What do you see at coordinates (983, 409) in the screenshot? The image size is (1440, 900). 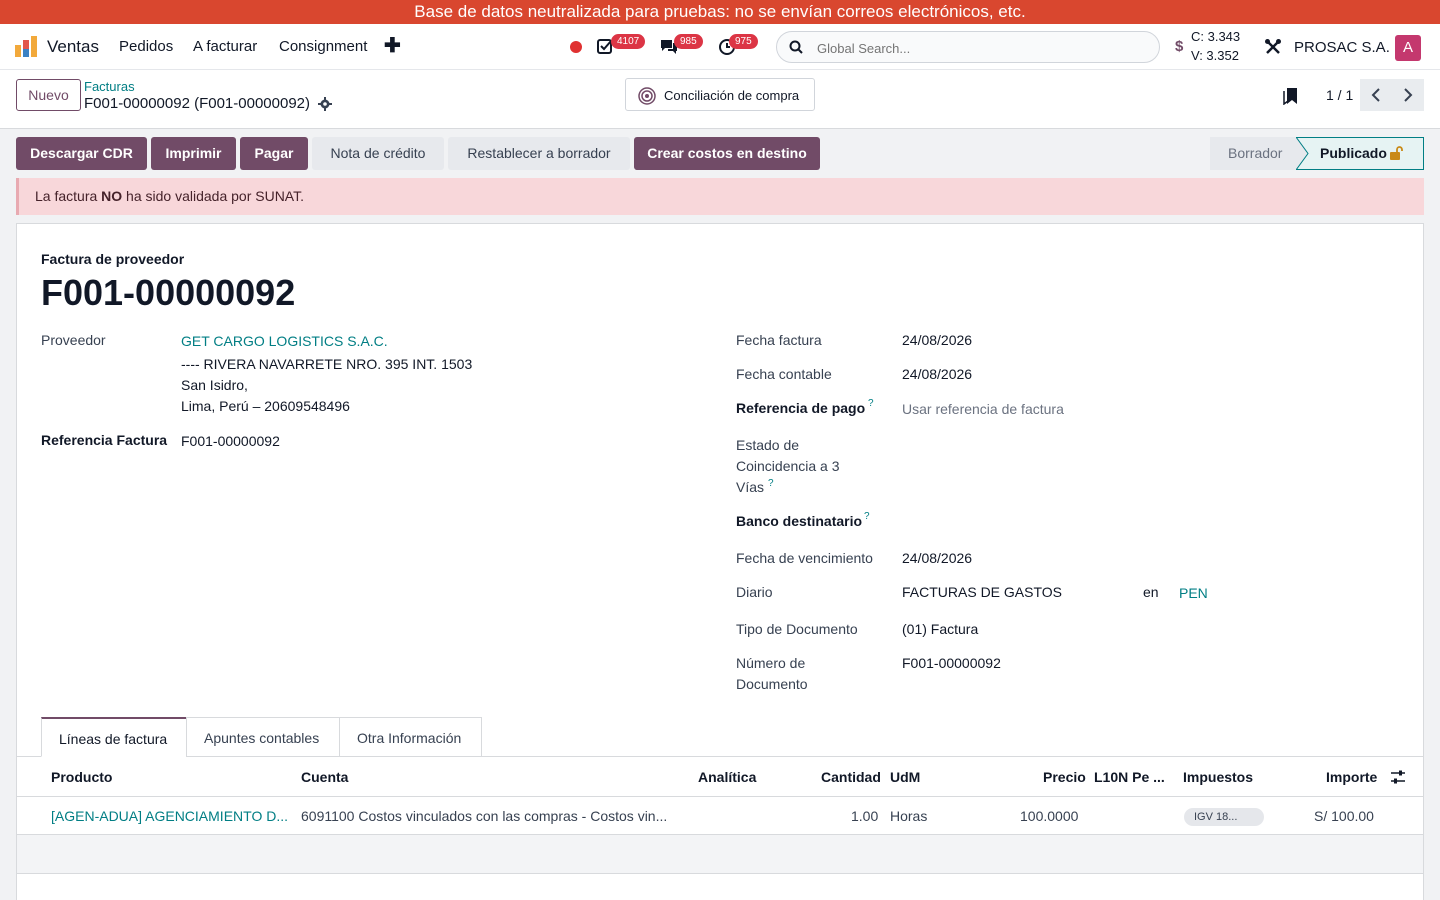 I see `payment-ref-field: Usar referencia de factura` at bounding box center [983, 409].